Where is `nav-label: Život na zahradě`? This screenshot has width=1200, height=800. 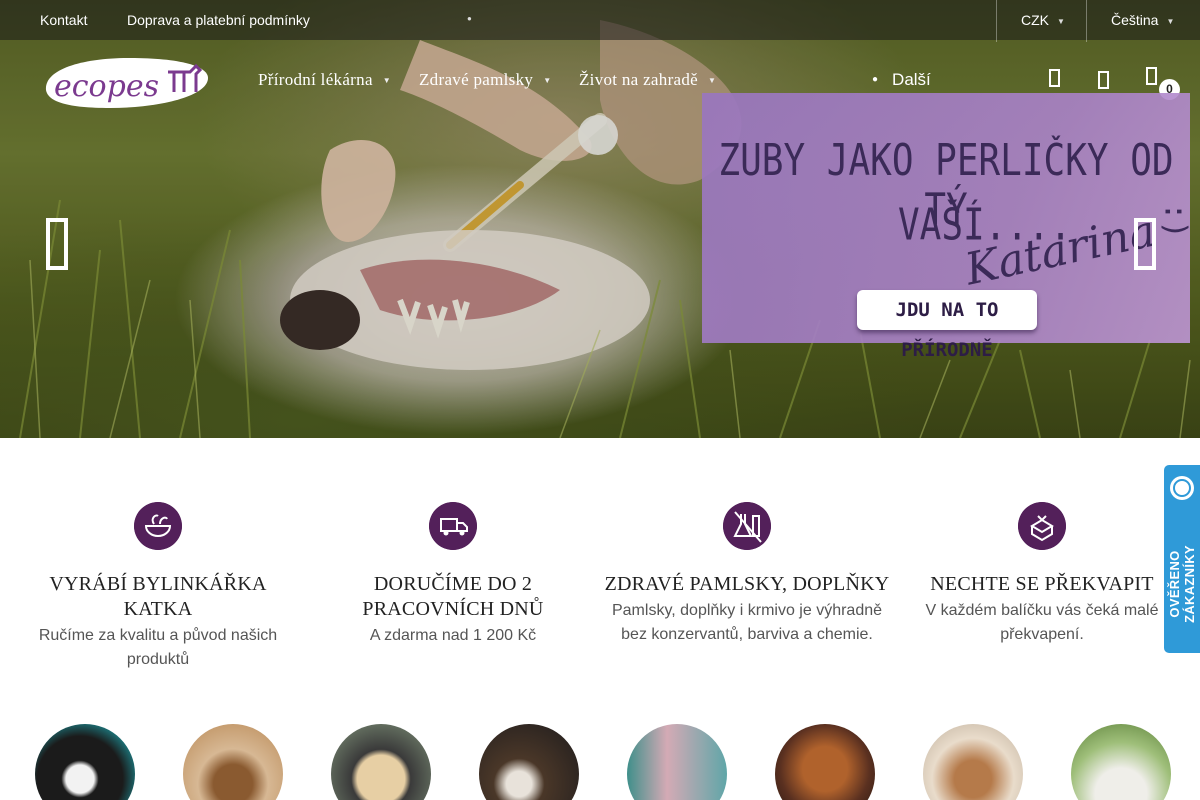
nav-label: Život na zahradě is located at coordinates (639, 79).